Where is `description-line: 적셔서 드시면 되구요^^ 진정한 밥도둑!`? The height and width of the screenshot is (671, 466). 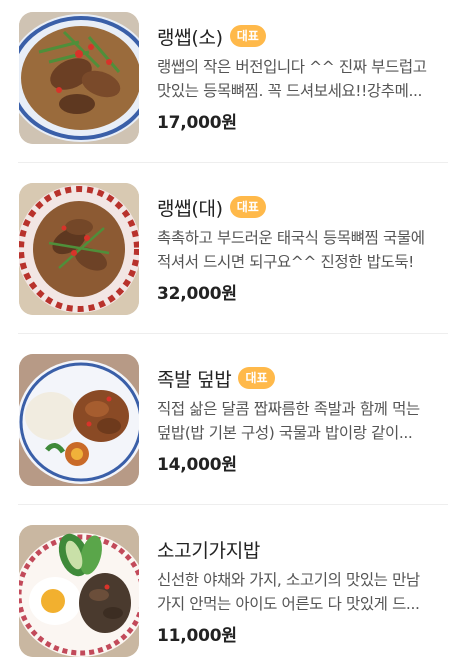
description-line: 적셔서 드시면 되구요^^ 진정한 밥도둑! is located at coordinates (285, 262).